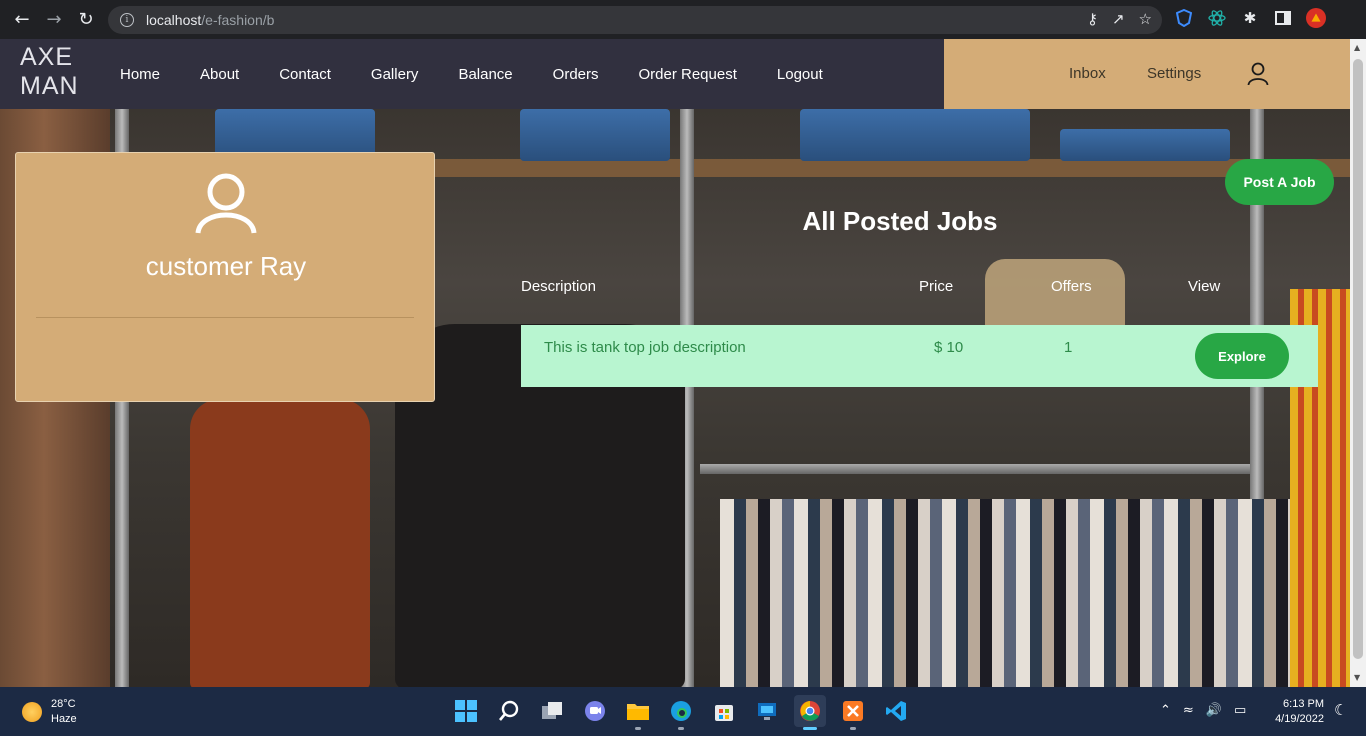  I want to click on chrome-icon, so click(810, 712).